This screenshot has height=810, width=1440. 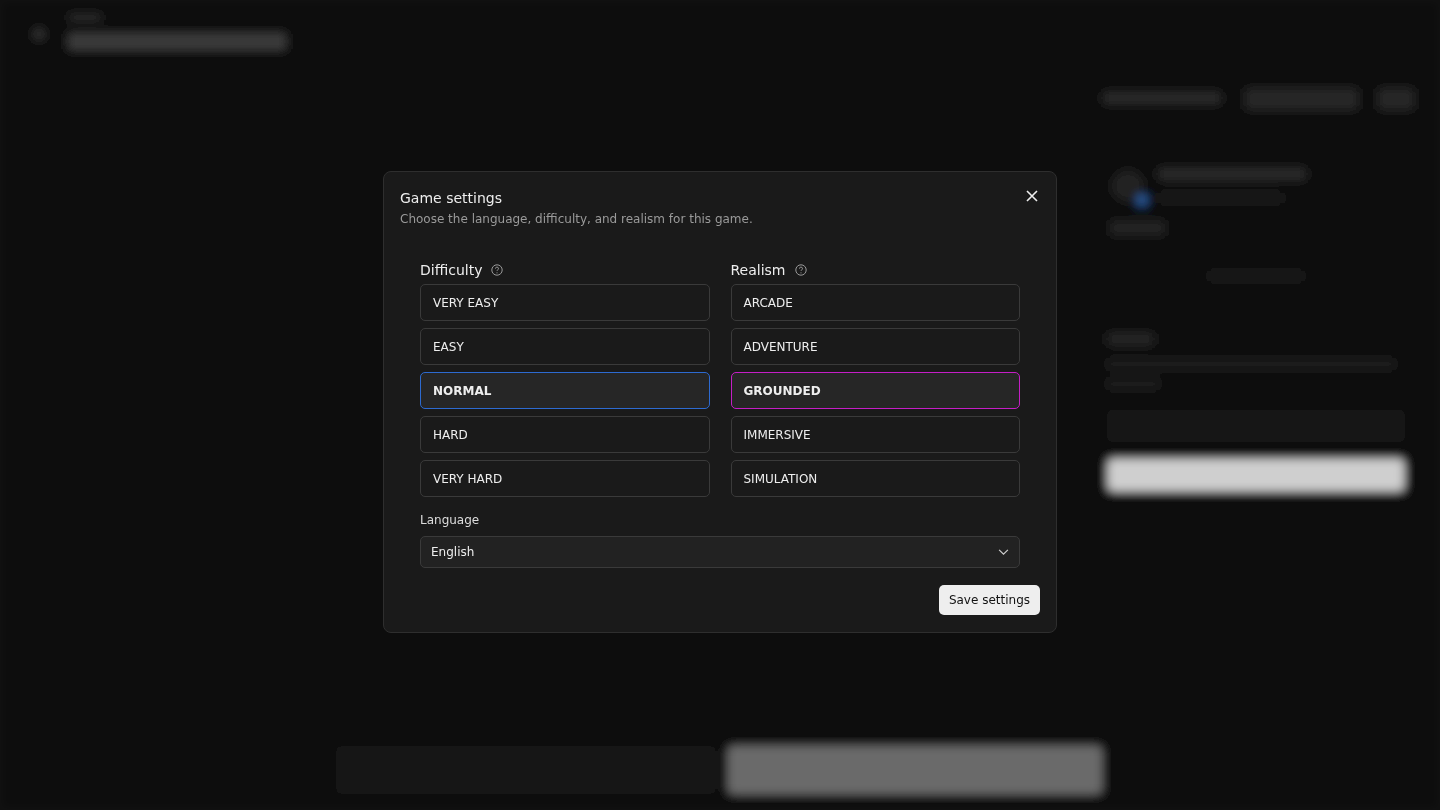 I want to click on dialog-description: Choose the language, difficulty, and realism for this game., so click(x=576, y=219).